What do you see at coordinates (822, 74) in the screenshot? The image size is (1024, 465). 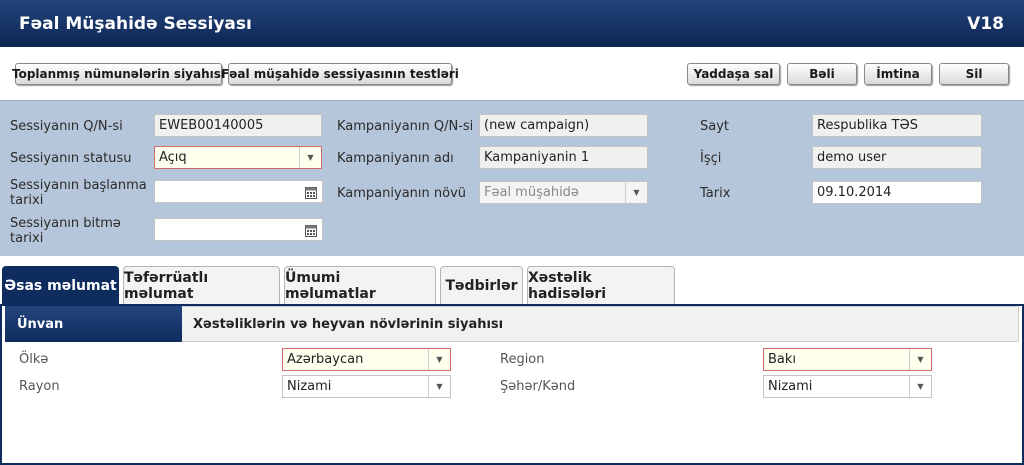 I see `ok-button: Bəli` at bounding box center [822, 74].